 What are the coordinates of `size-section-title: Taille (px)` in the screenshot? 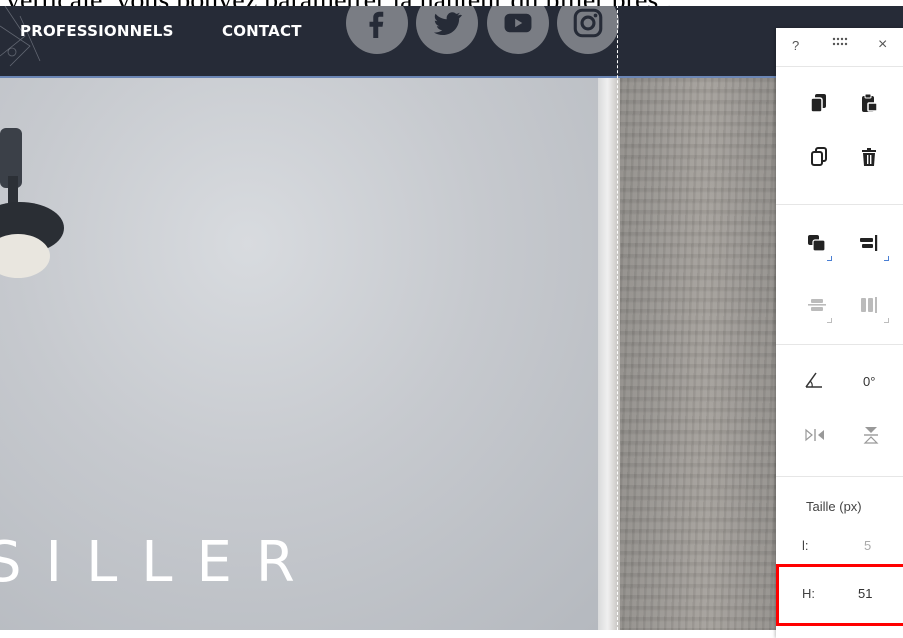 It's located at (834, 506).